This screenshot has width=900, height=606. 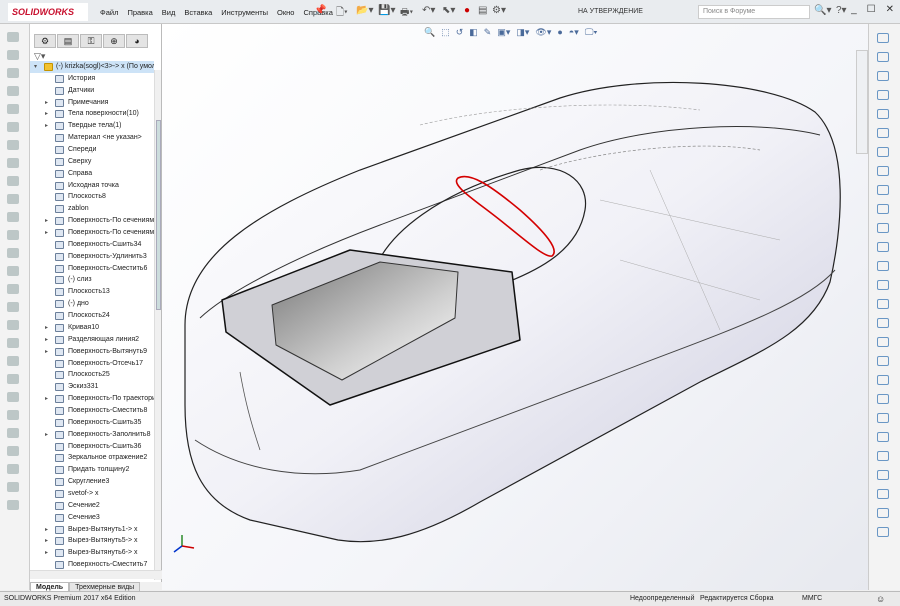 I want to click on save-icon: 💾▾, so click(x=386, y=10).